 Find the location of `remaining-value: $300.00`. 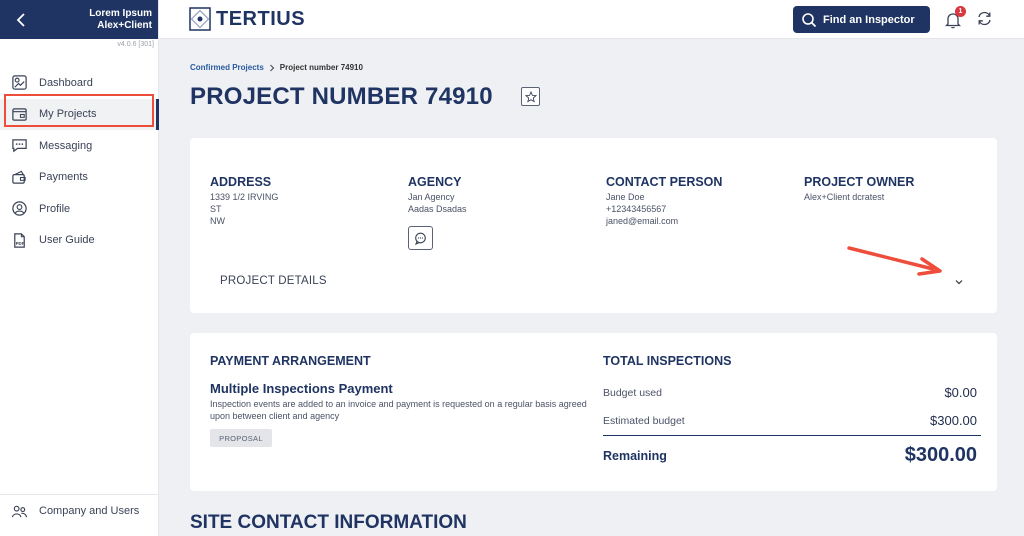

remaining-value: $300.00 is located at coordinates (940, 455).